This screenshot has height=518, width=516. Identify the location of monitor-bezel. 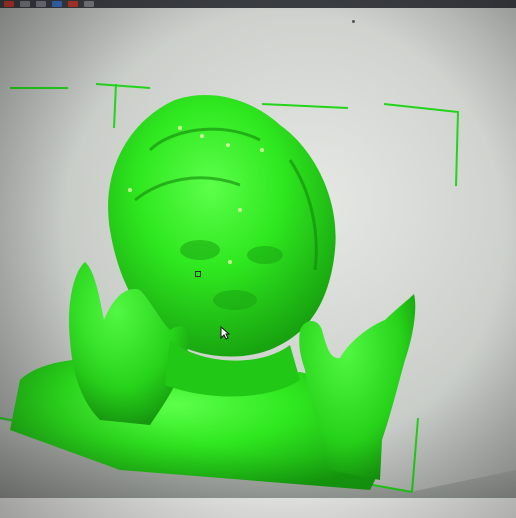
(258, 508).